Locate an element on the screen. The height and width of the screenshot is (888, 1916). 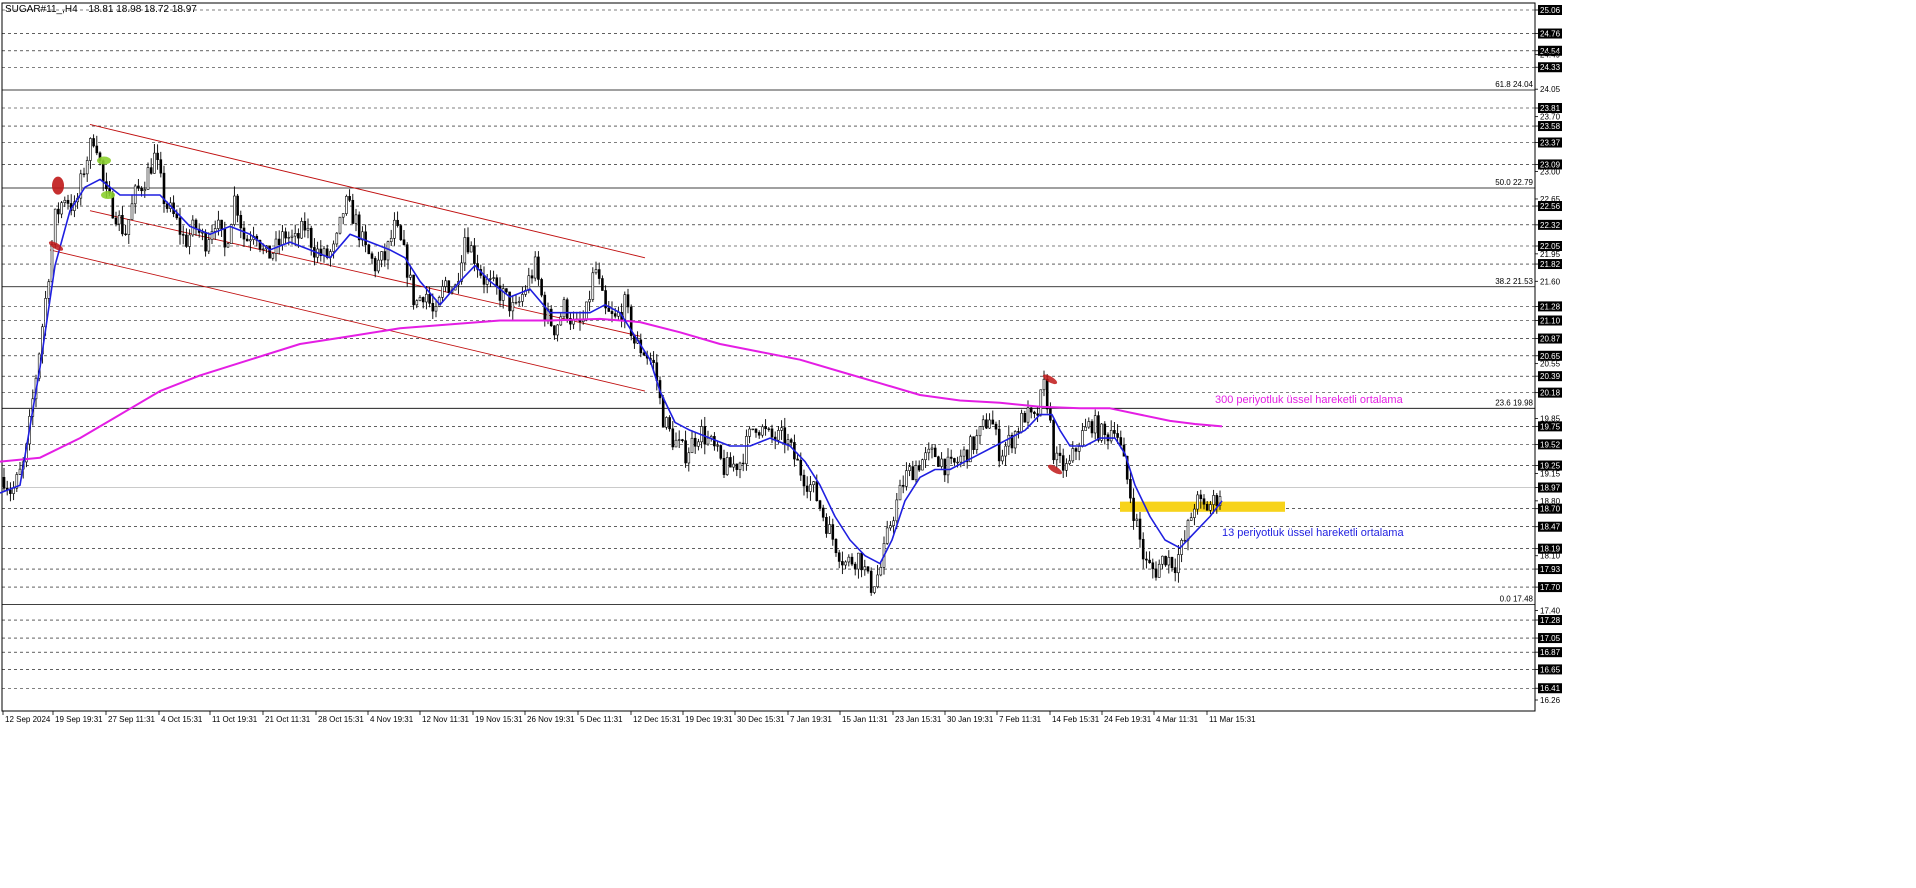
time-tick-label: 5 Dec 11:31 is located at coordinates (601, 719).